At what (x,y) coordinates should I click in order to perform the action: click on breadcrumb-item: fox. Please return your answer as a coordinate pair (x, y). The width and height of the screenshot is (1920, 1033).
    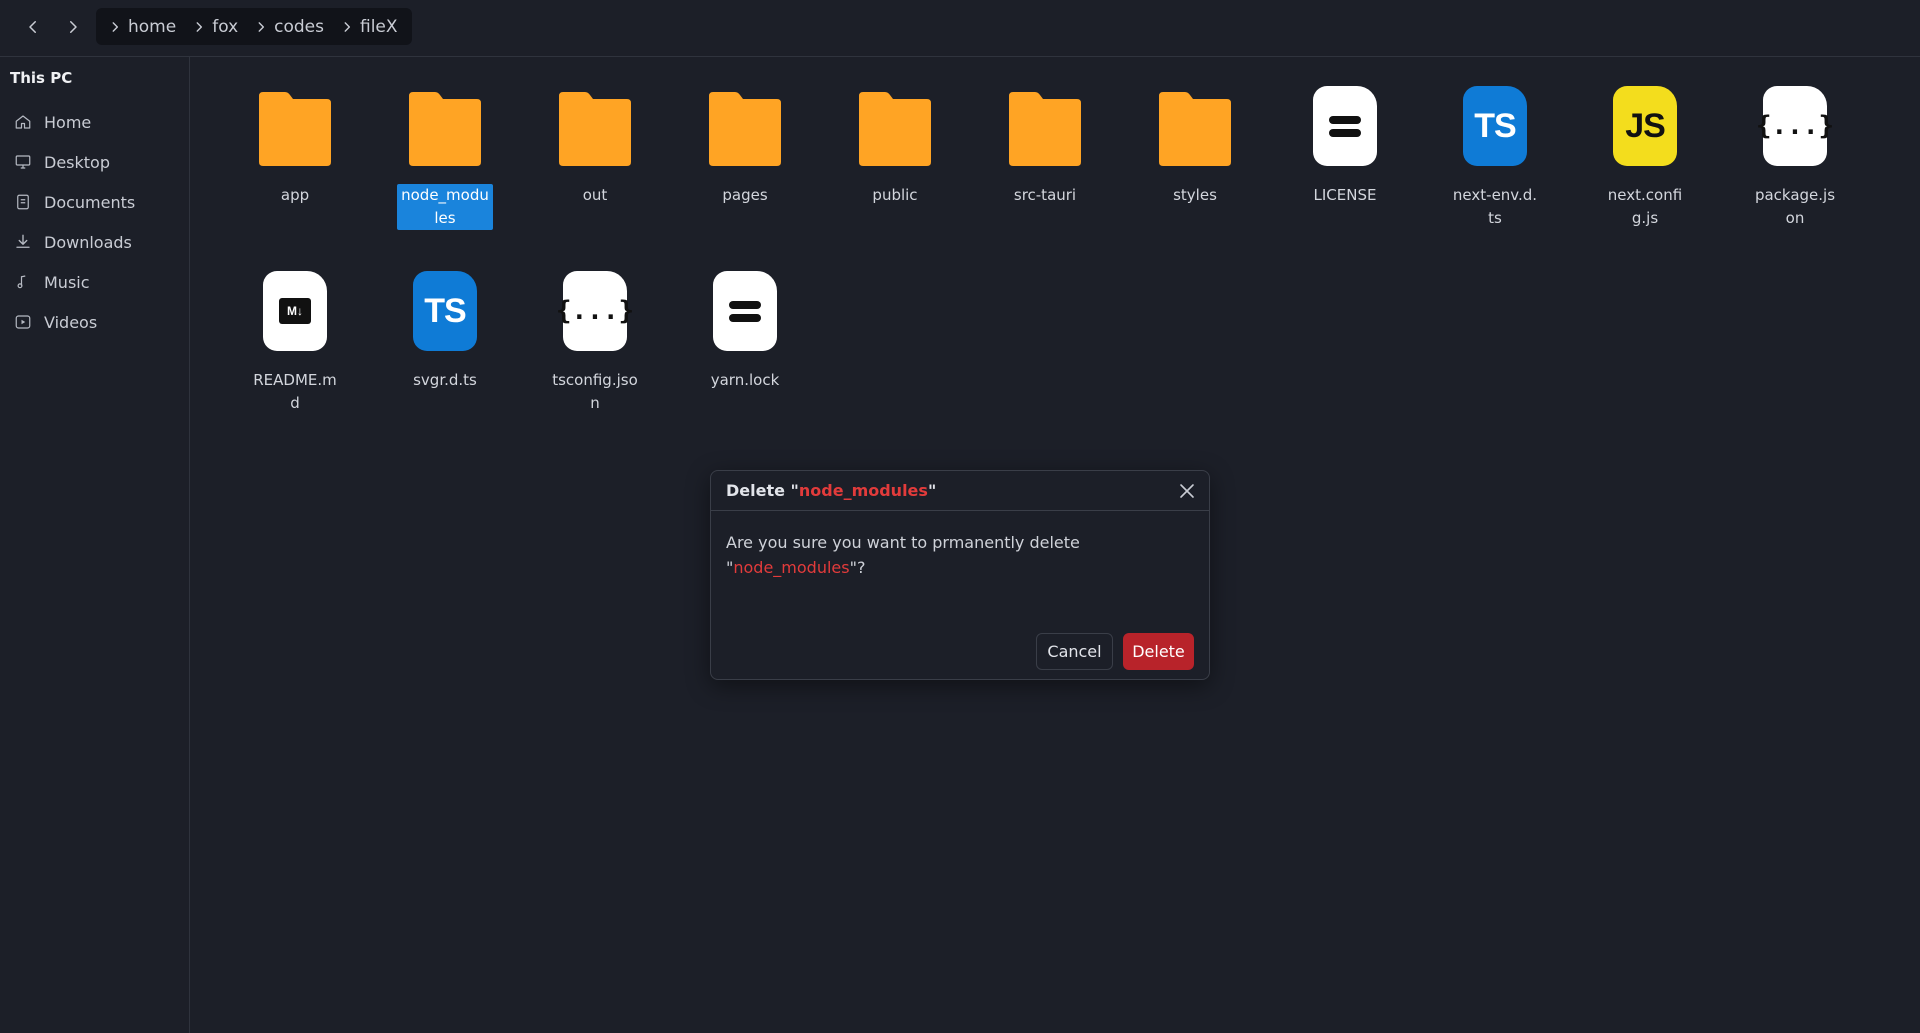
    Looking at the image, I should click on (214, 27).